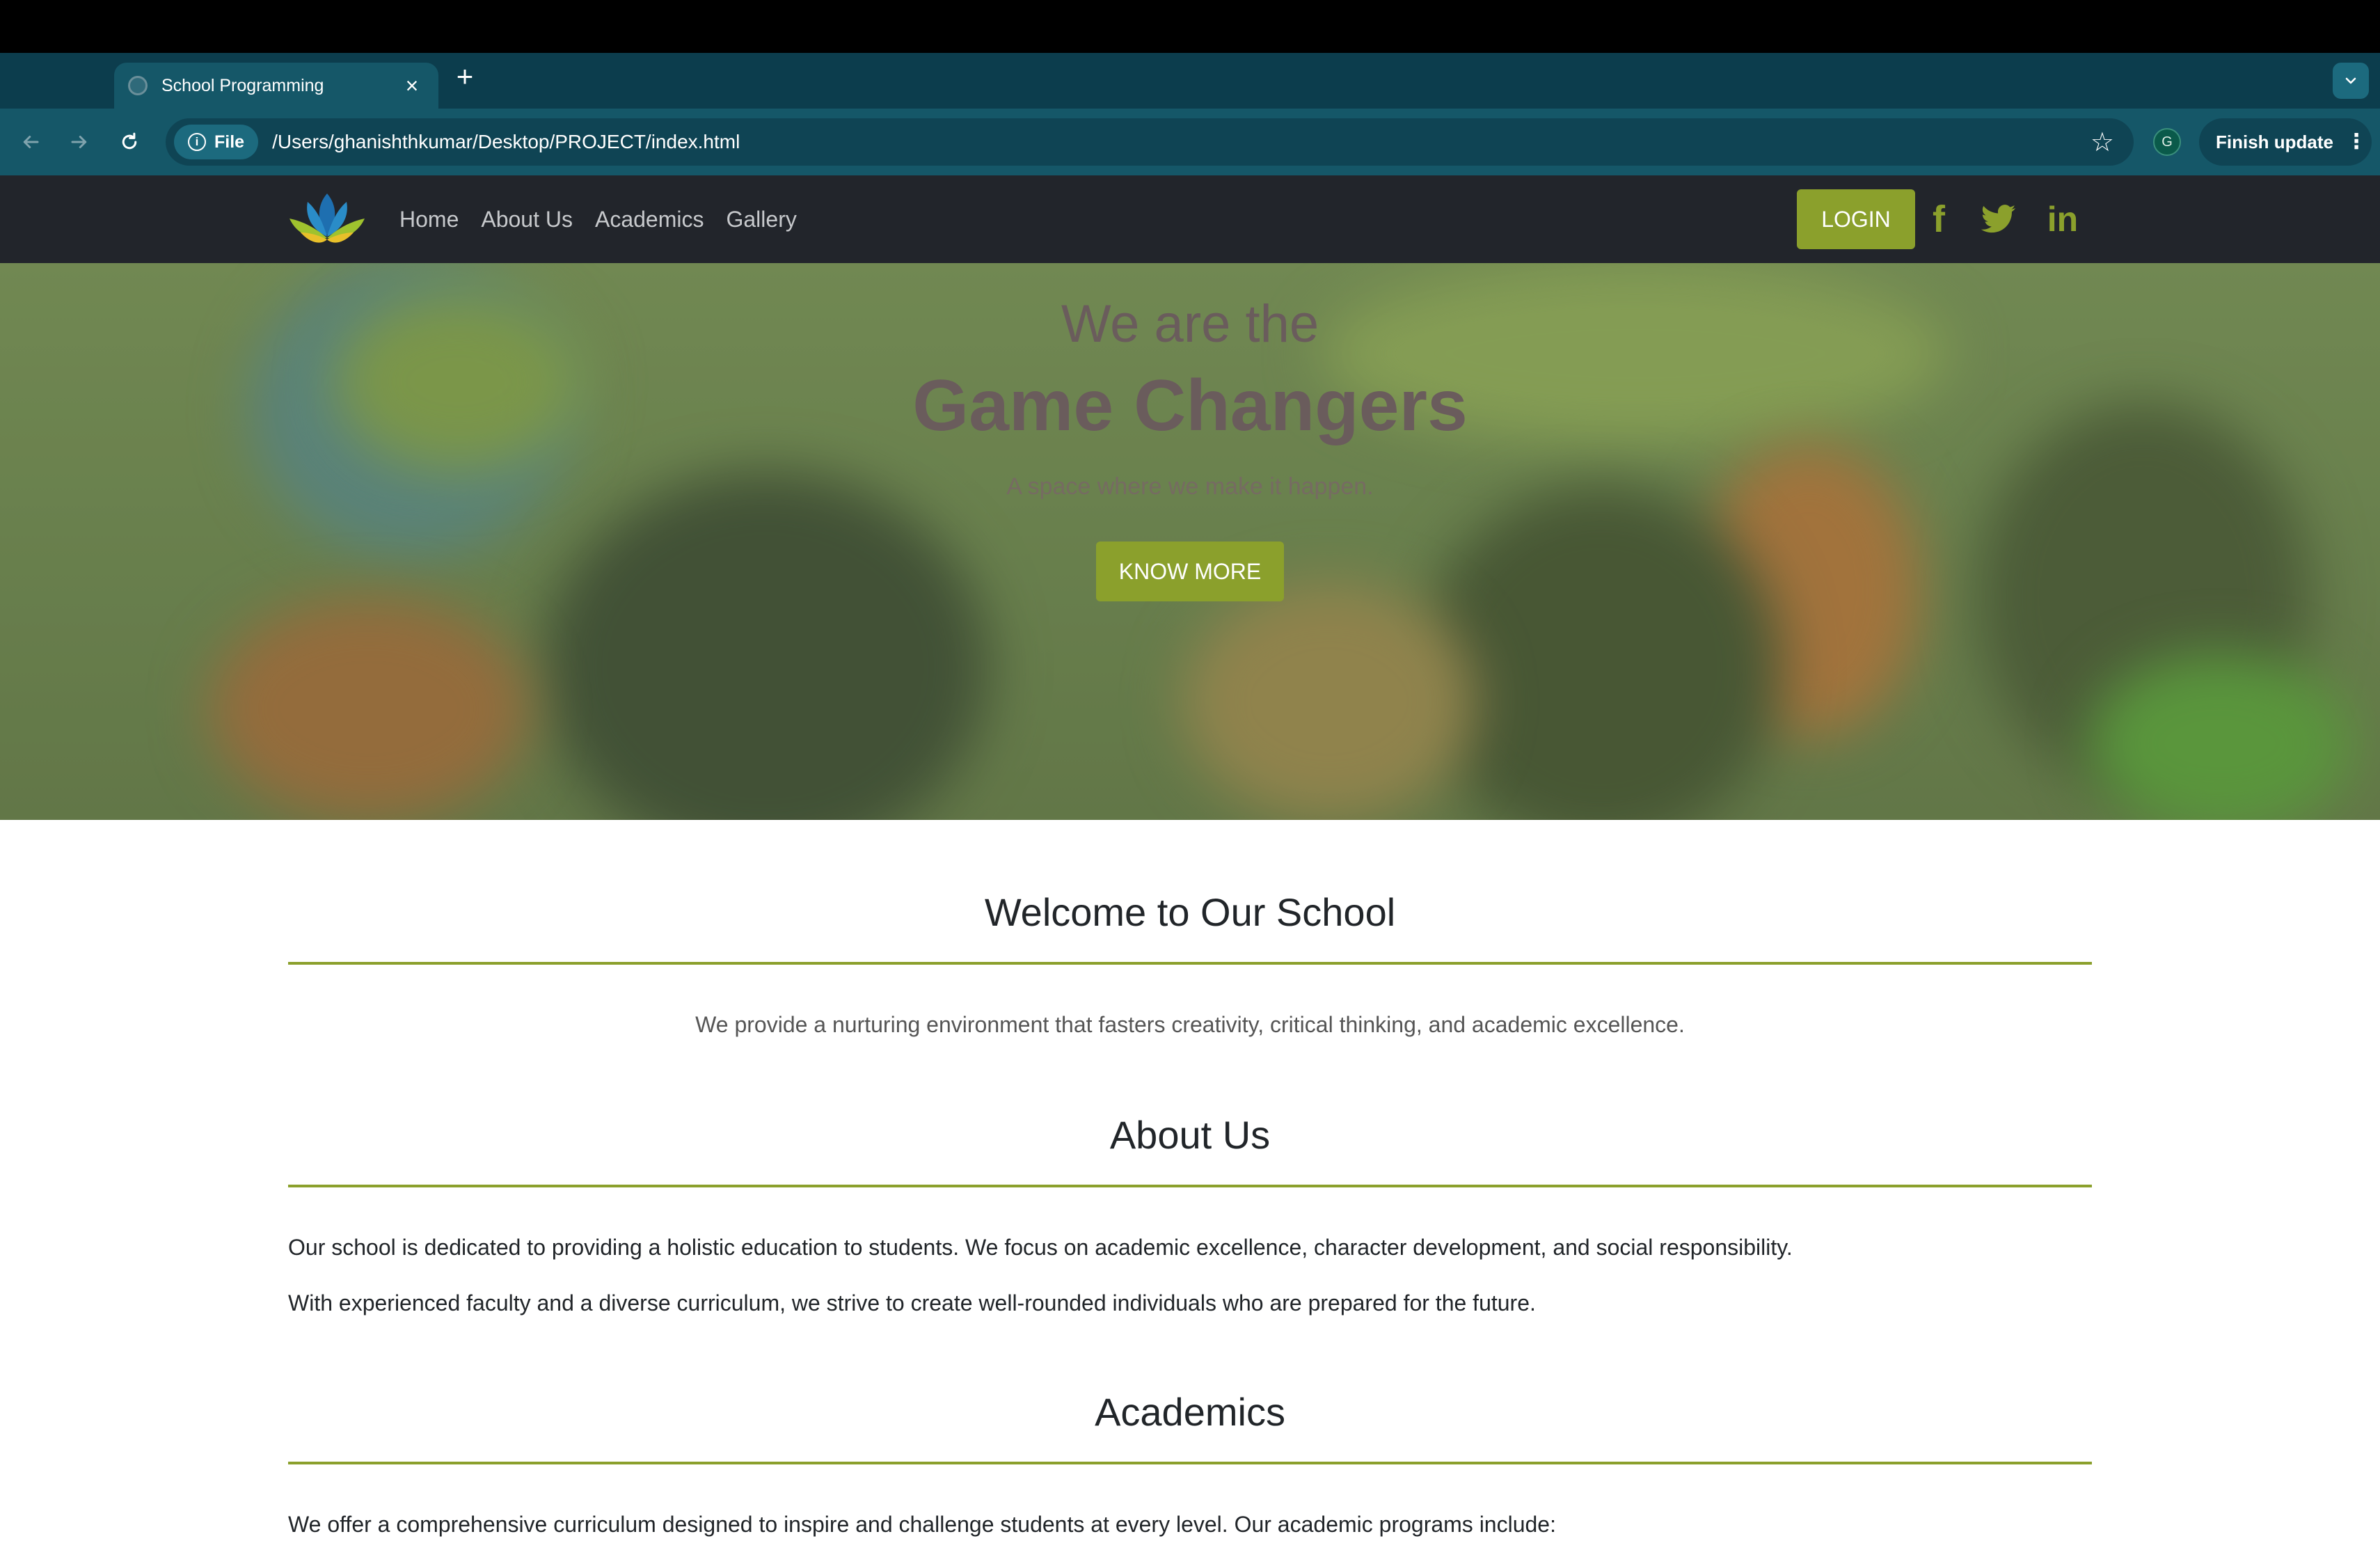  What do you see at coordinates (1190, 486) in the screenshot?
I see `hero-subtitle: A space where we make it happen.` at bounding box center [1190, 486].